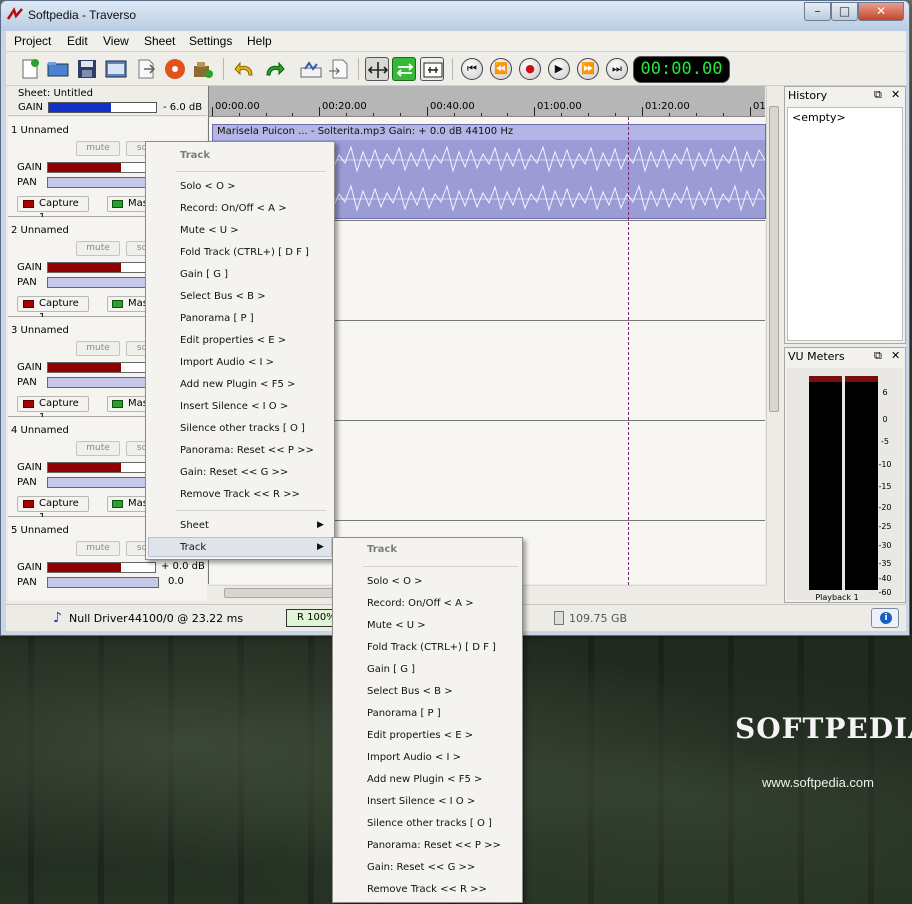  I want to click on toolbar-separator, so click(223, 69).